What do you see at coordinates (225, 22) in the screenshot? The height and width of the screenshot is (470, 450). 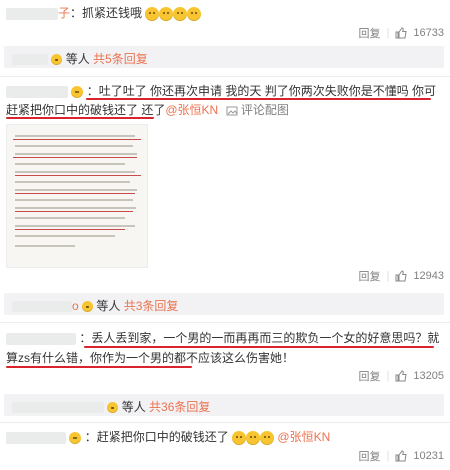 I see `comment-1: 子：抓紧还钱哦 回复 | 16733` at bounding box center [225, 22].